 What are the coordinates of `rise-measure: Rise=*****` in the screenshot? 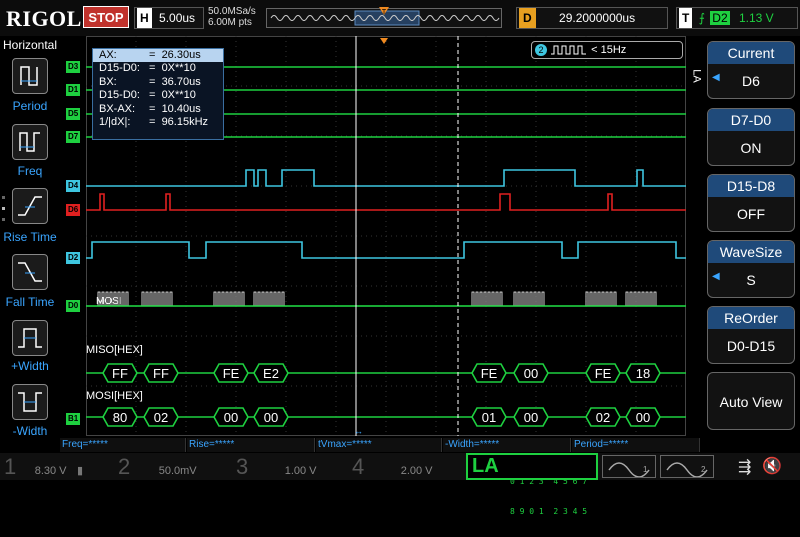 It's located at (251, 445).